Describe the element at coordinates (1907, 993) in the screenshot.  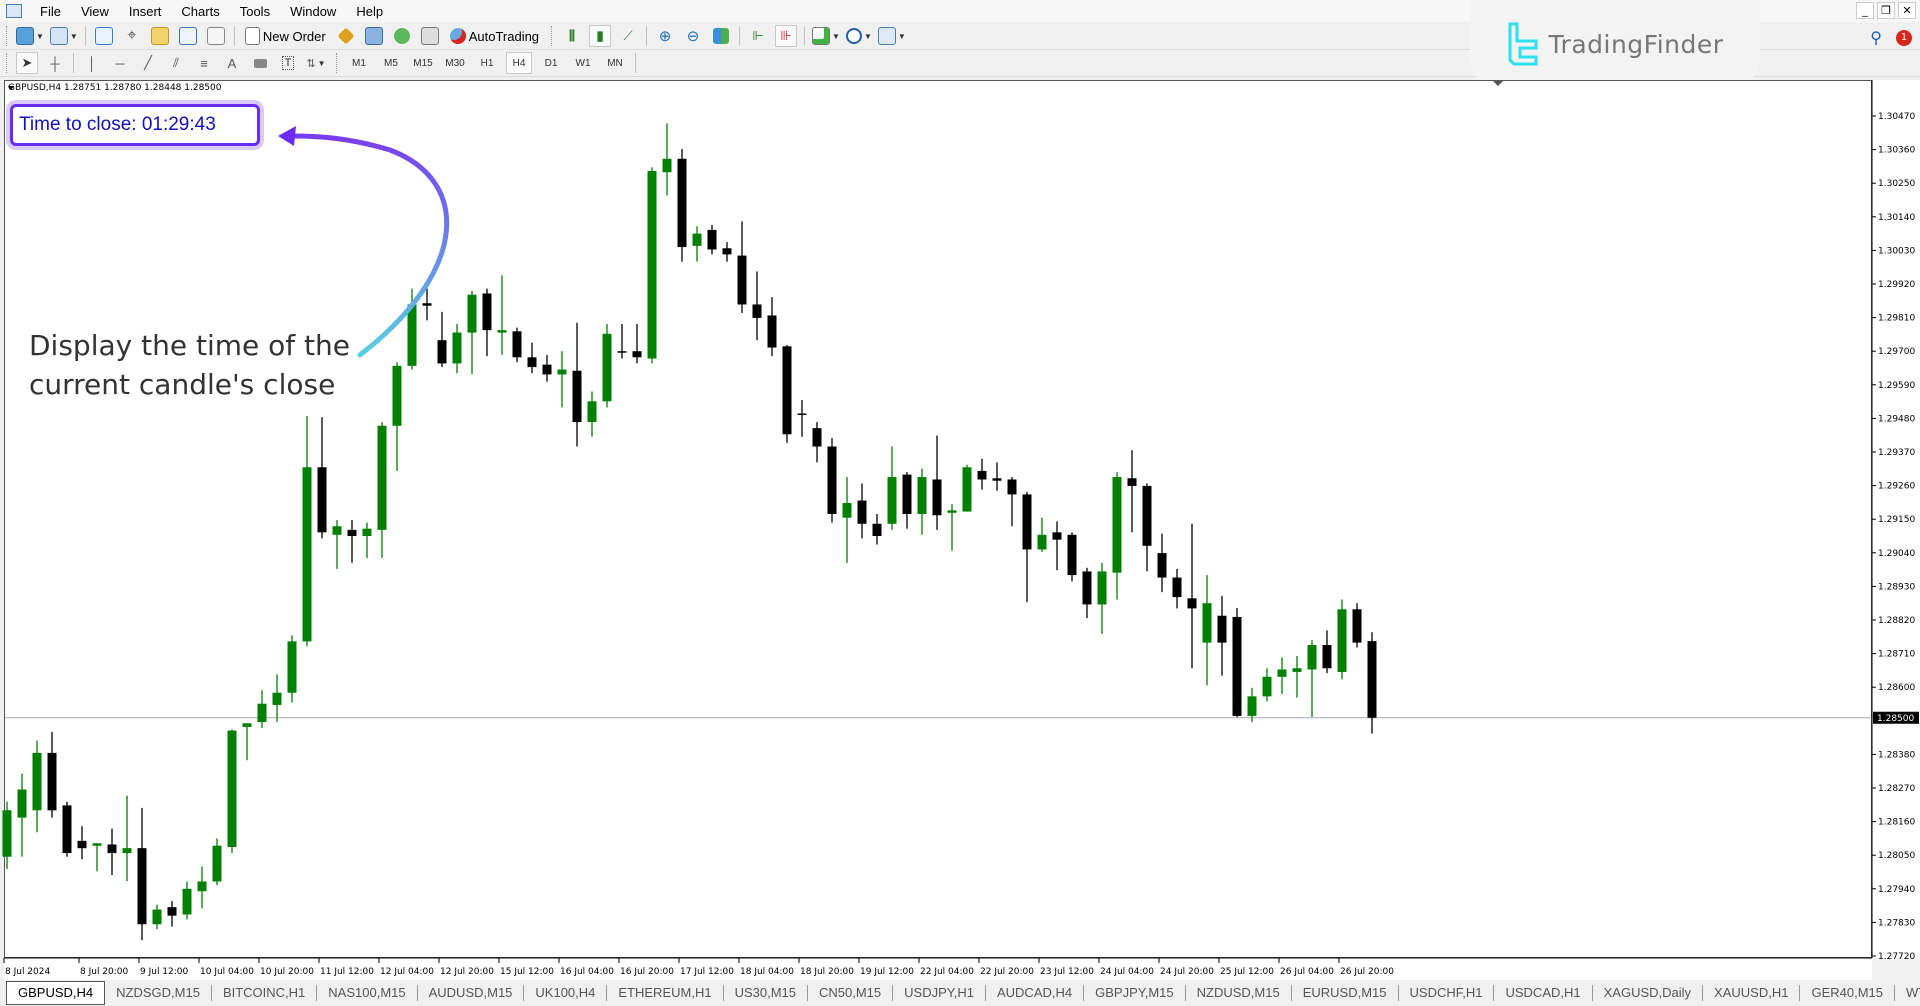
I see `symbol-tab: WTI,H4` at that location.